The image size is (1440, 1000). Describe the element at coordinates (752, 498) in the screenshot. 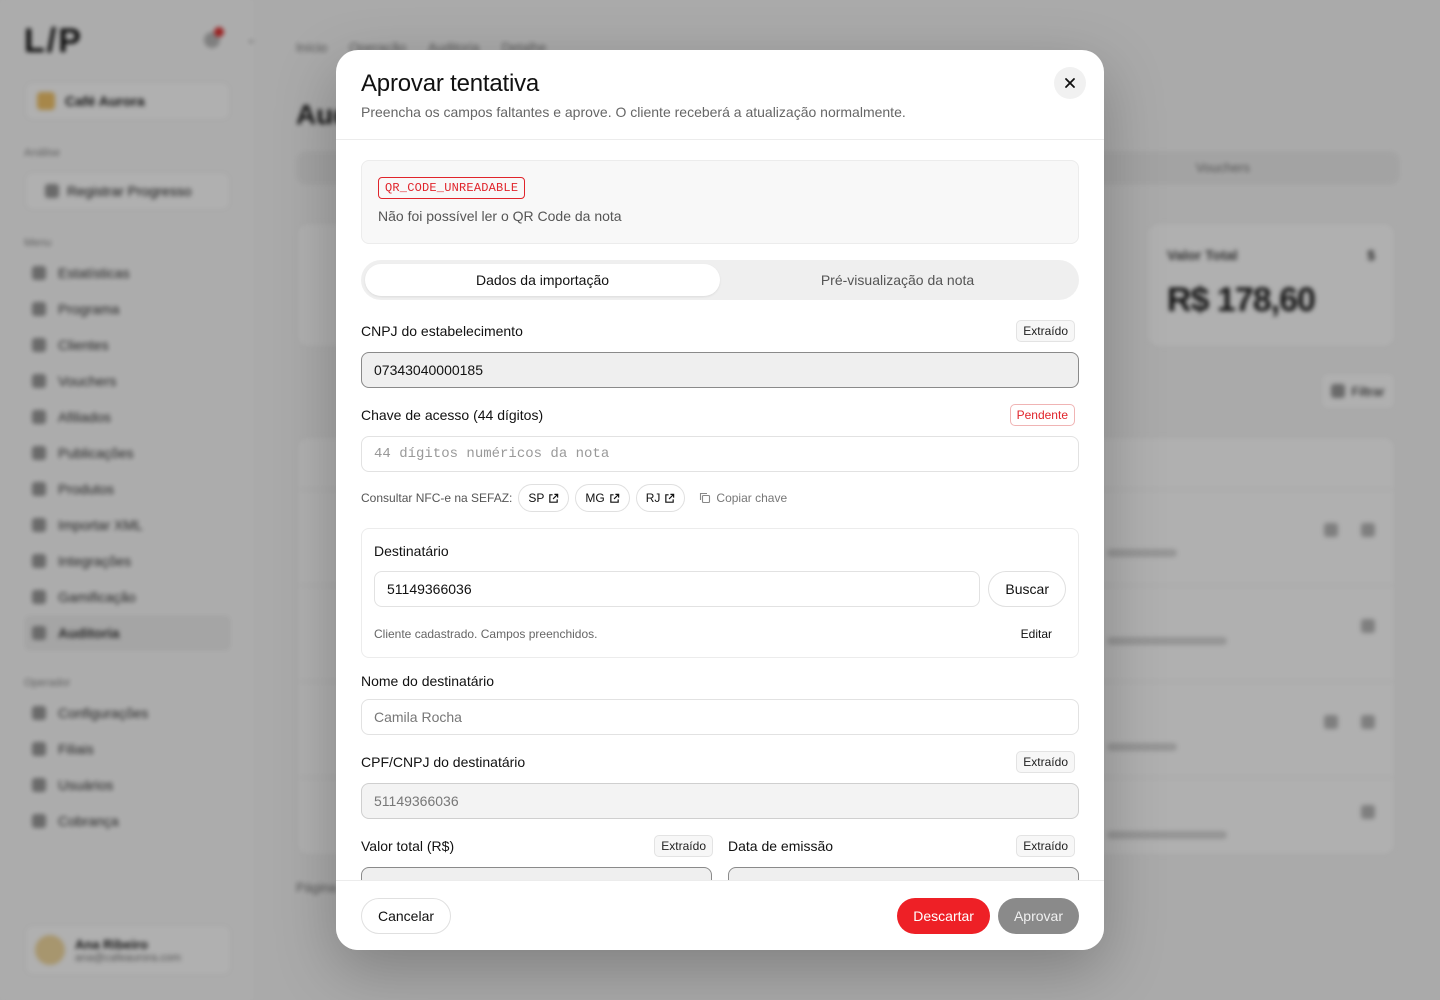

I see `copy-key-label: Copiar chave` at that location.